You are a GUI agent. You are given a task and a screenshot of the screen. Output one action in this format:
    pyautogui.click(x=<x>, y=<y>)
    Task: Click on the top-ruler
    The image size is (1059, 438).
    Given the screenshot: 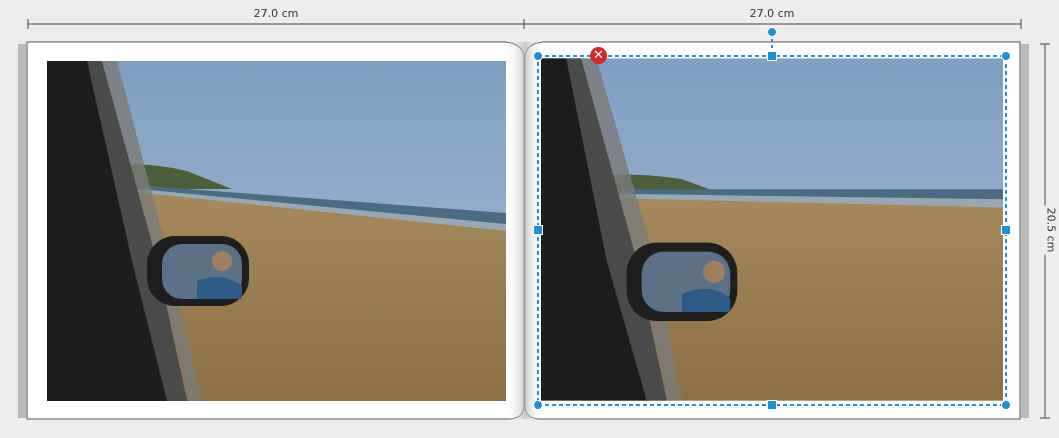 What is the action you would take?
    pyautogui.click(x=524, y=24)
    